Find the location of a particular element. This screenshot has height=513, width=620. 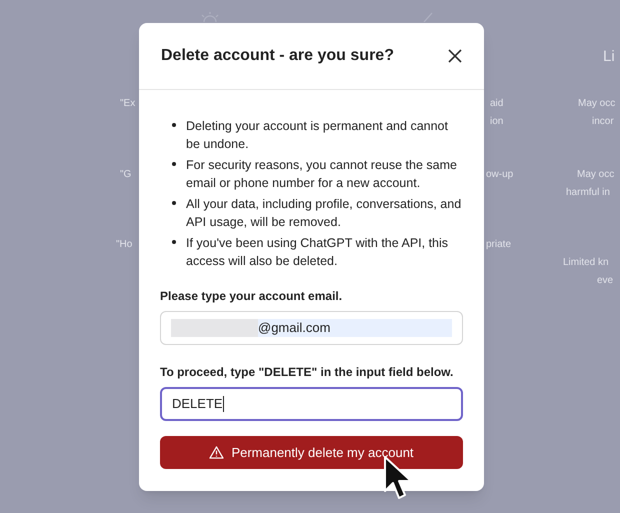

background-text: priate is located at coordinates (499, 245).